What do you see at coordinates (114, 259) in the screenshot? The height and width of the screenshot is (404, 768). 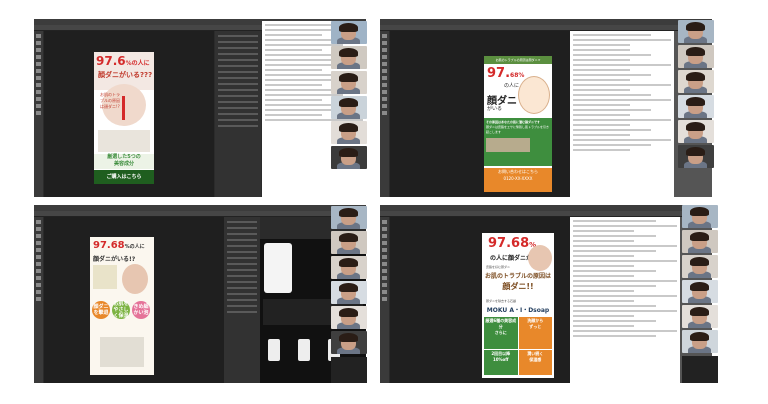 I see `sub-text: 顔ダニがいる!?` at bounding box center [114, 259].